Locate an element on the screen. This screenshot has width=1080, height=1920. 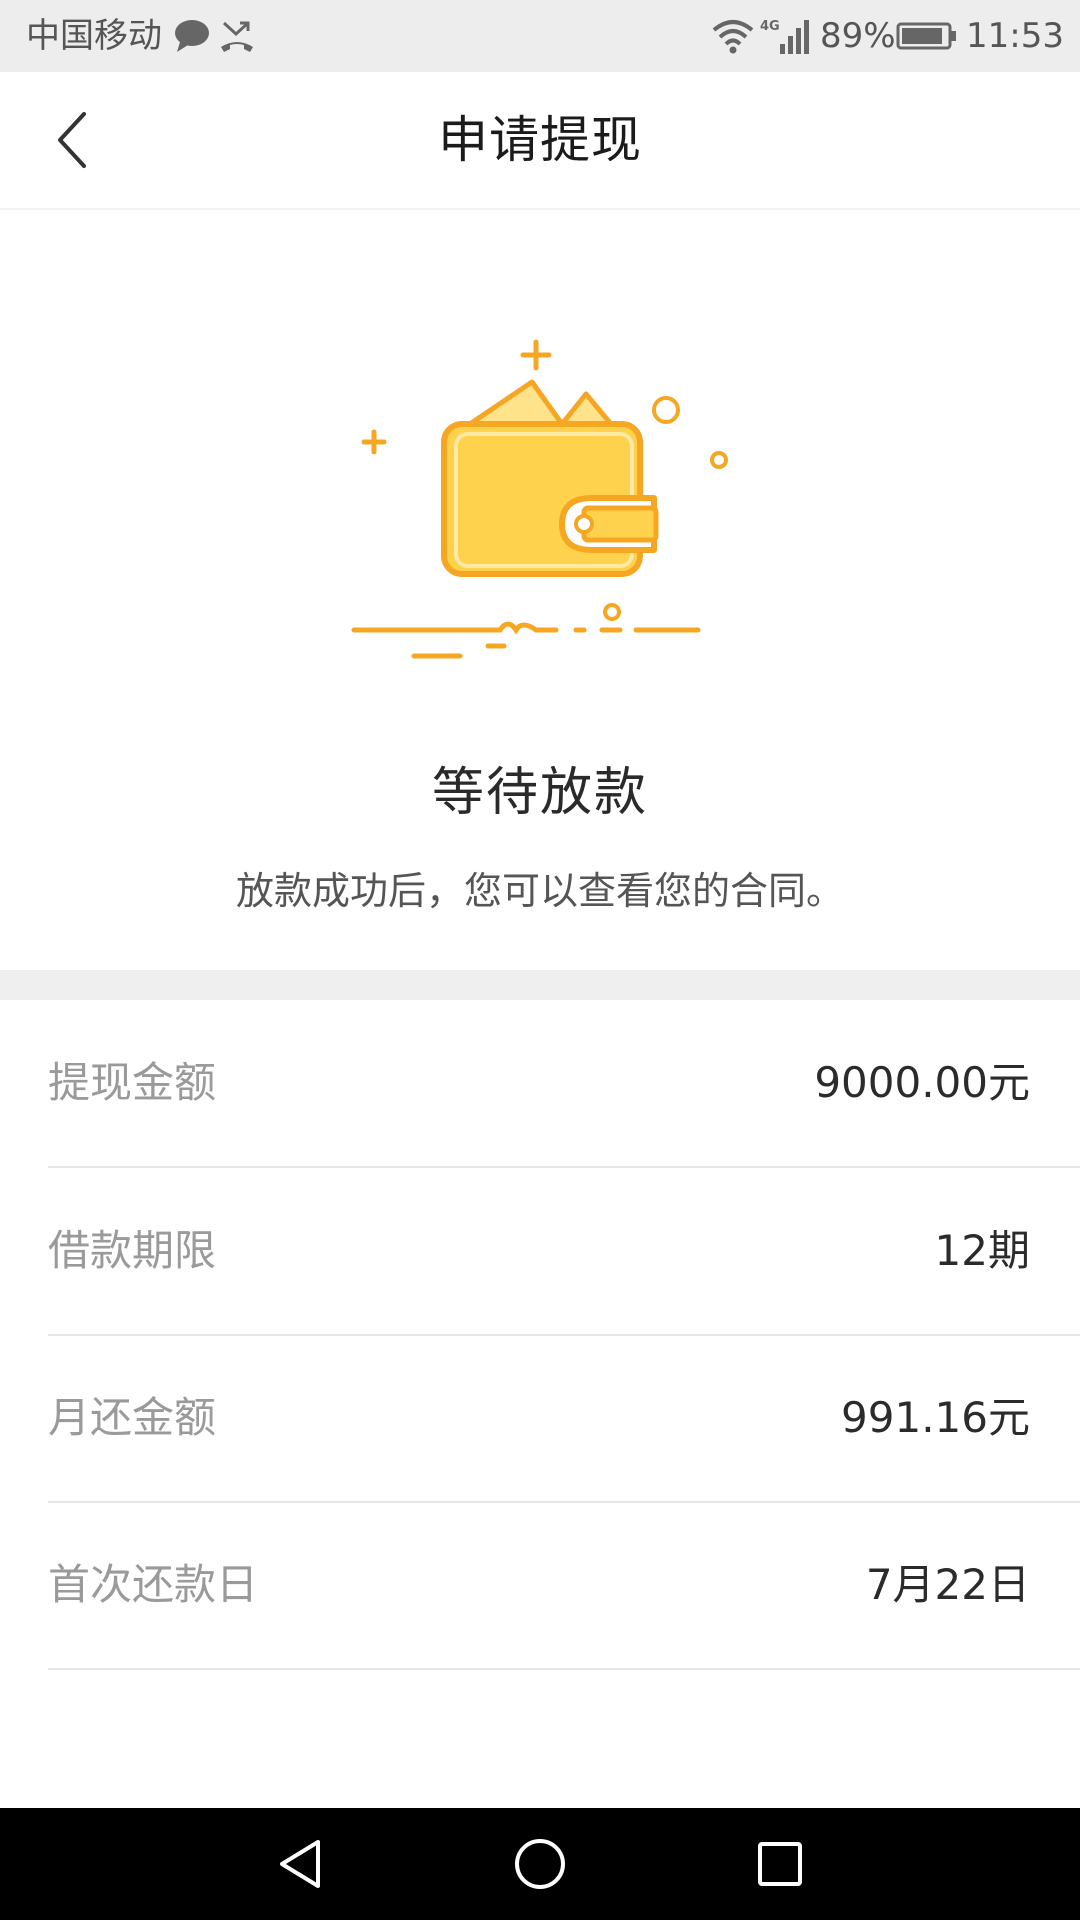
missed-call-icon is located at coordinates (237, 36).